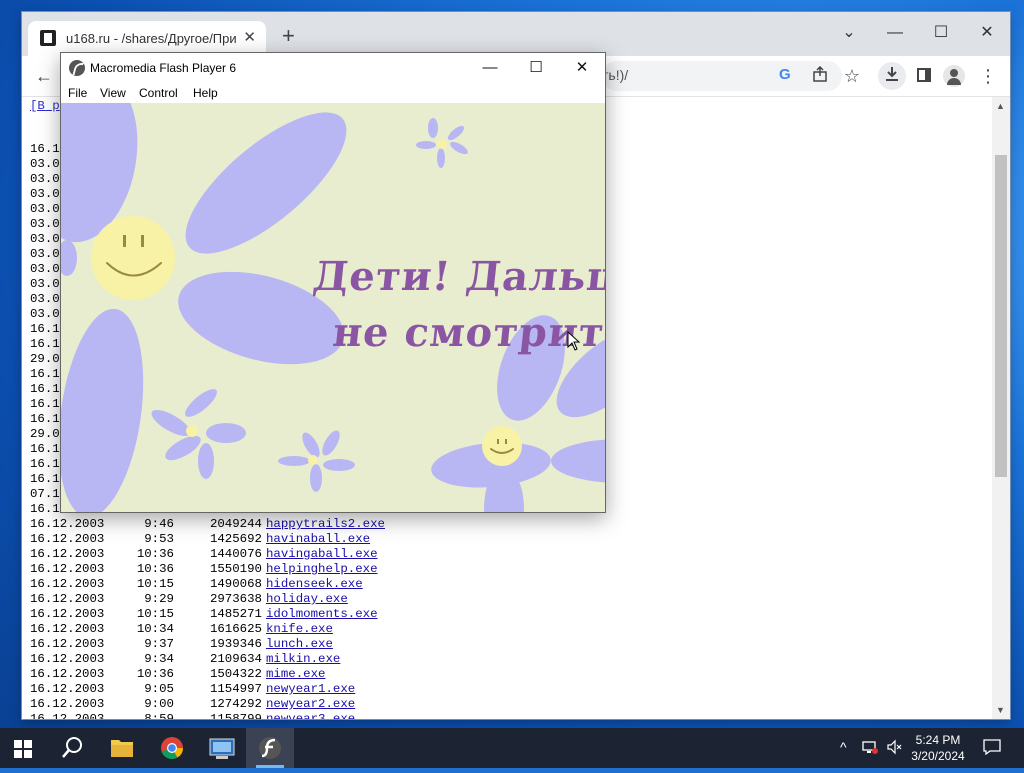  Describe the element at coordinates (310, 715) in the screenshot. I see `file-link: newyear3.exe` at that location.